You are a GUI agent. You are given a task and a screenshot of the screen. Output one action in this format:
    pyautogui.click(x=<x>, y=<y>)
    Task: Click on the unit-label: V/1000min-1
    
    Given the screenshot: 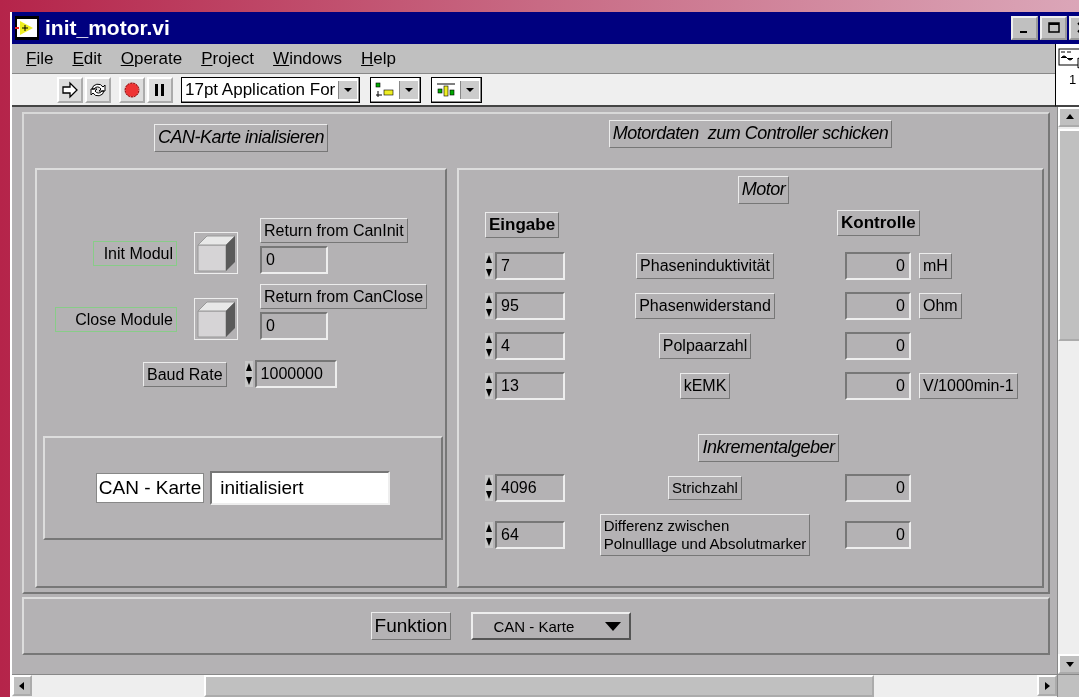 What is the action you would take?
    pyautogui.click(x=968, y=386)
    